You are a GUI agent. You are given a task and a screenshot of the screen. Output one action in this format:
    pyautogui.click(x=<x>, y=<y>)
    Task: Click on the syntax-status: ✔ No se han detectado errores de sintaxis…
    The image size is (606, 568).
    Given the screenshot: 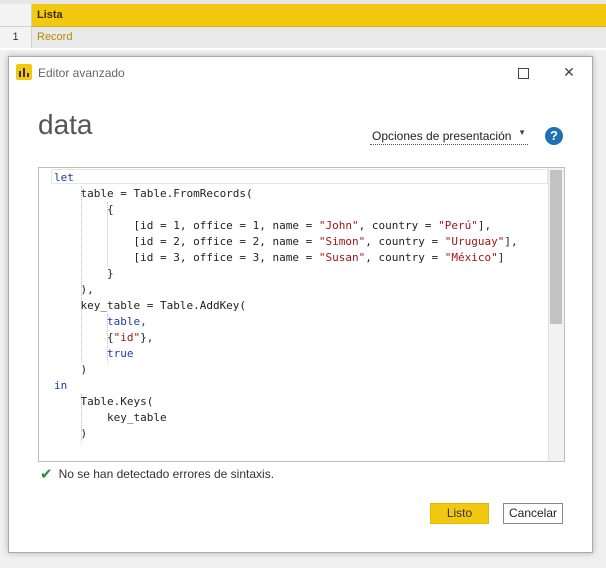 What is the action you would take?
    pyautogui.click(x=157, y=474)
    